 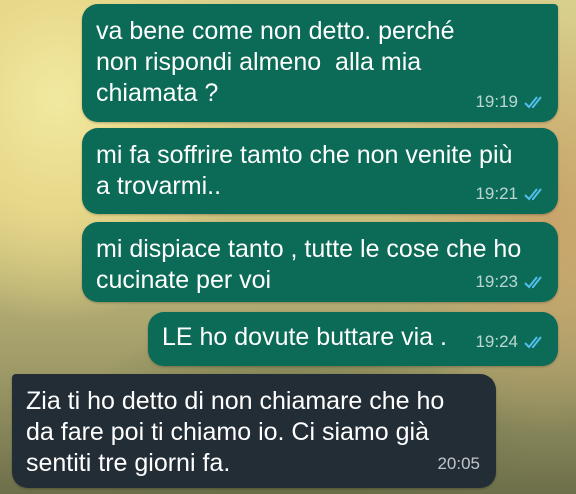 I want to click on message-time: 19:19, so click(x=496, y=101).